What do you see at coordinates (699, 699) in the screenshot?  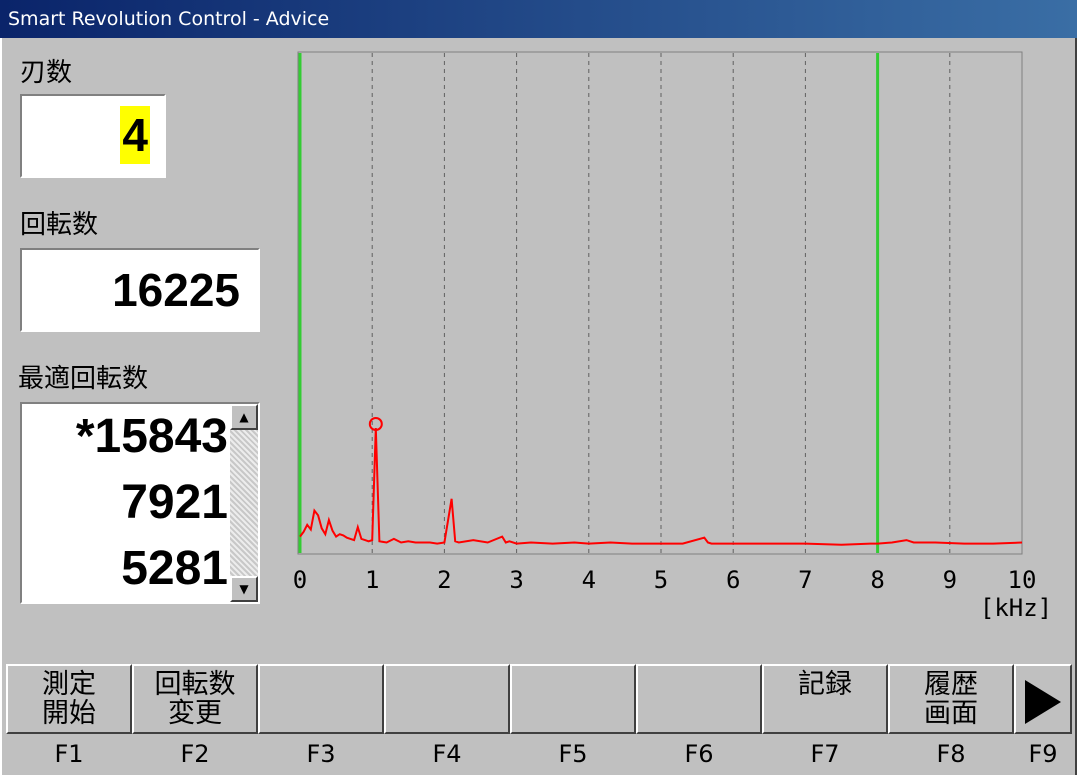 I see `function-button-f6` at bounding box center [699, 699].